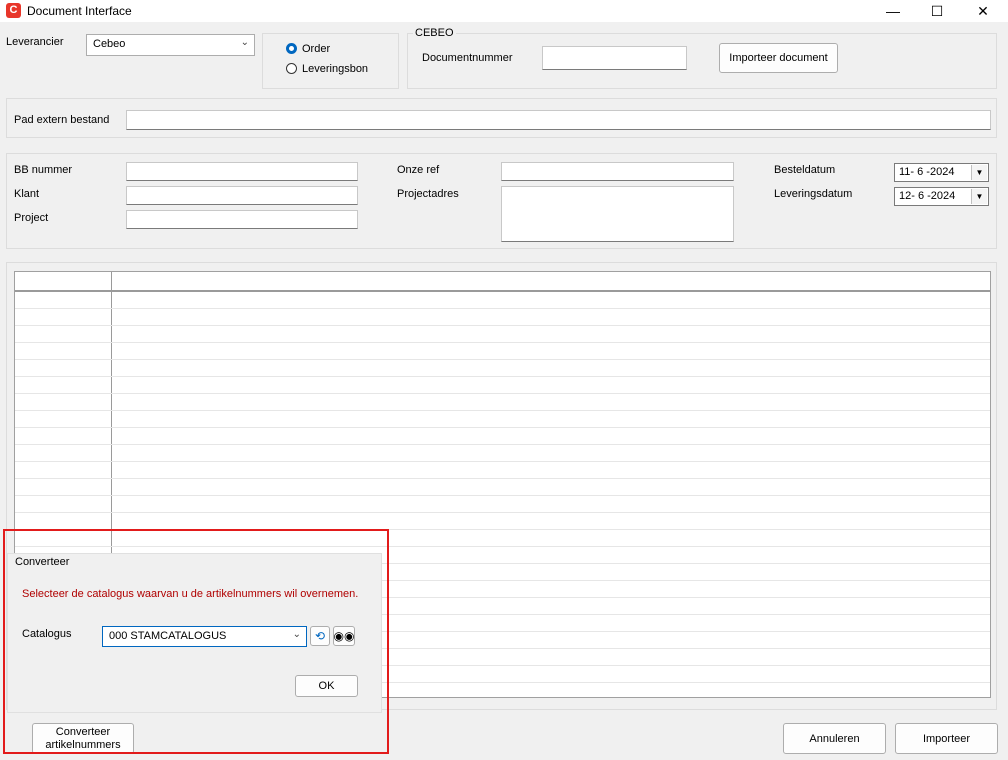 The height and width of the screenshot is (760, 1008). Describe the element at coordinates (196, 641) in the screenshot. I see `highlight-box` at that location.